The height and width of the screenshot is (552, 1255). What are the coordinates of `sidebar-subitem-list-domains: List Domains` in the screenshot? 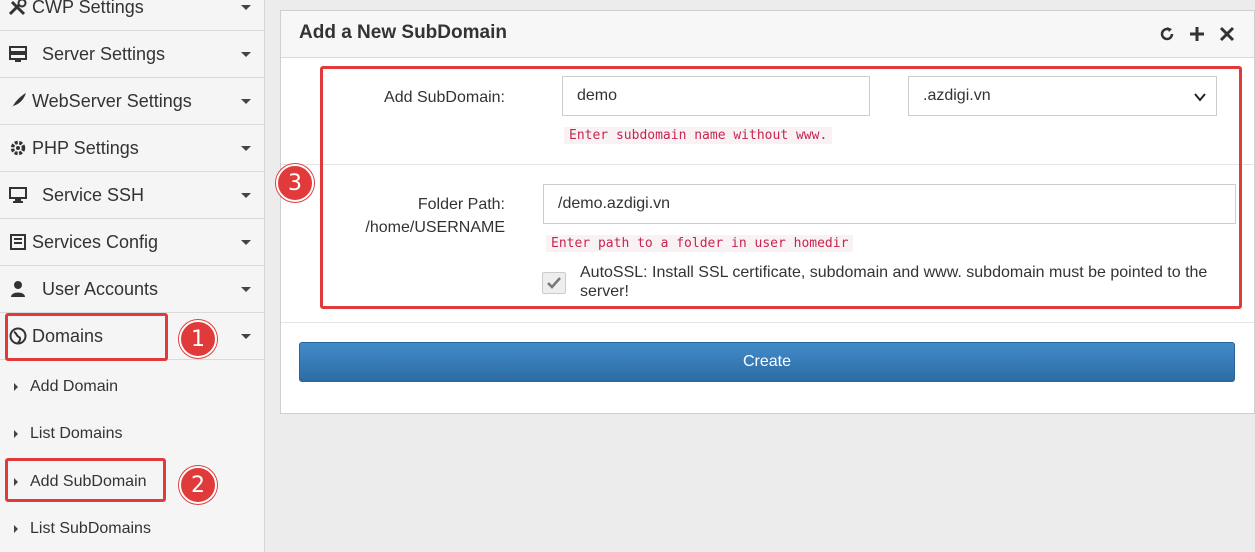 It's located at (132, 433).